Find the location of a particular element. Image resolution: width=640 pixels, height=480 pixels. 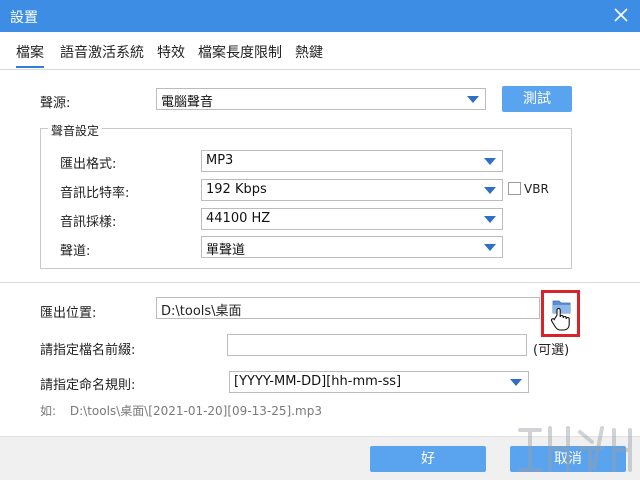

window-title: 設置 is located at coordinates (24, 18).